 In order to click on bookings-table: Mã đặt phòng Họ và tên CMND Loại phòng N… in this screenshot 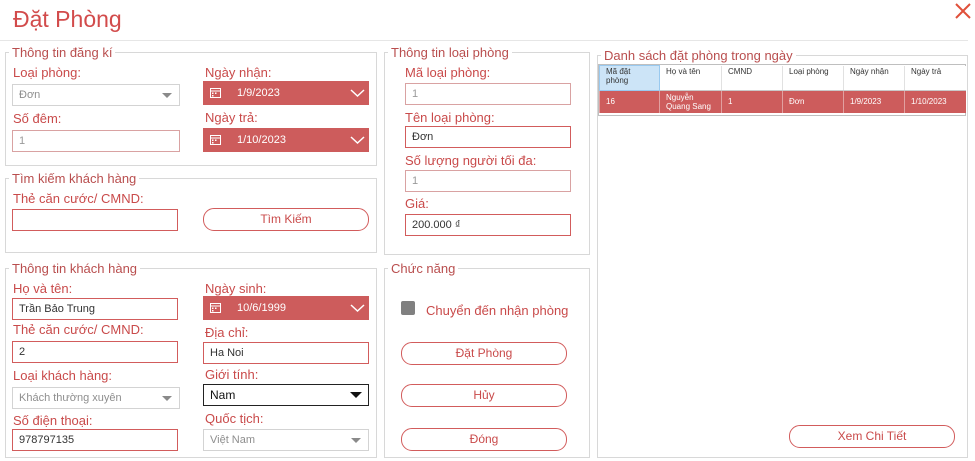, I will do `click(782, 89)`.